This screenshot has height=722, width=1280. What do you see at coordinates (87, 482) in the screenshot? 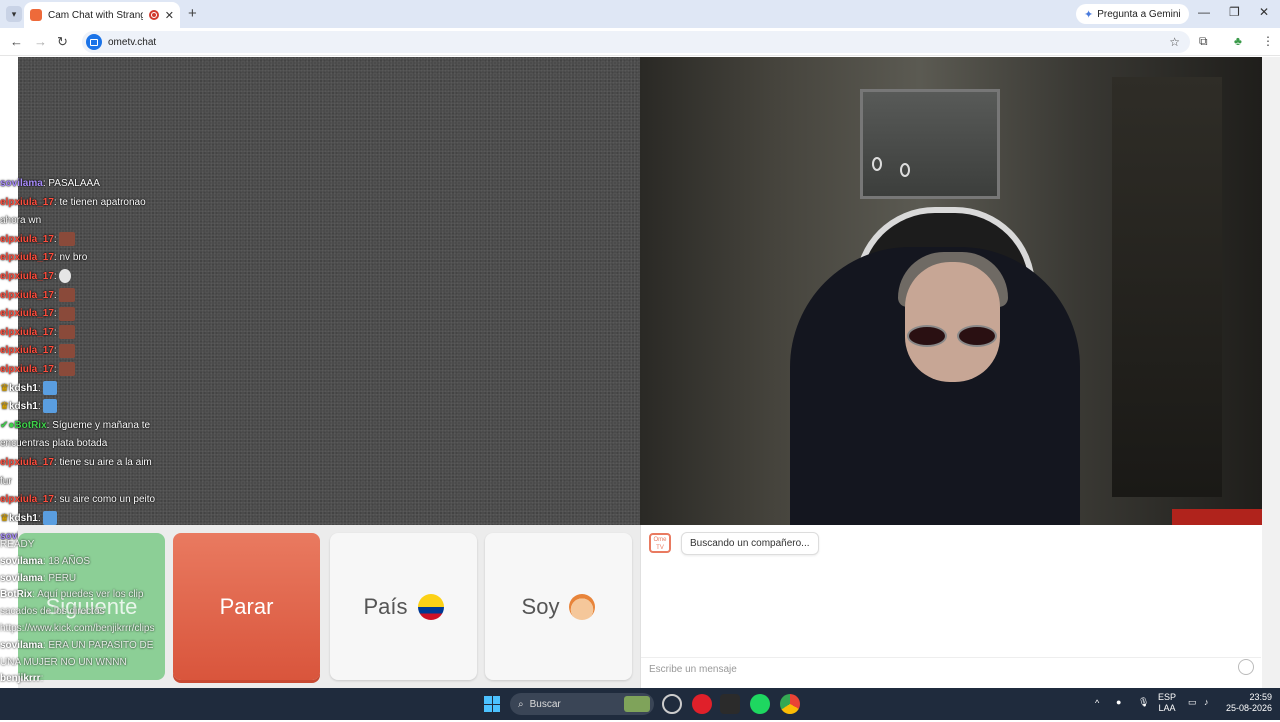
I see `chat-message: fur` at bounding box center [87, 482].